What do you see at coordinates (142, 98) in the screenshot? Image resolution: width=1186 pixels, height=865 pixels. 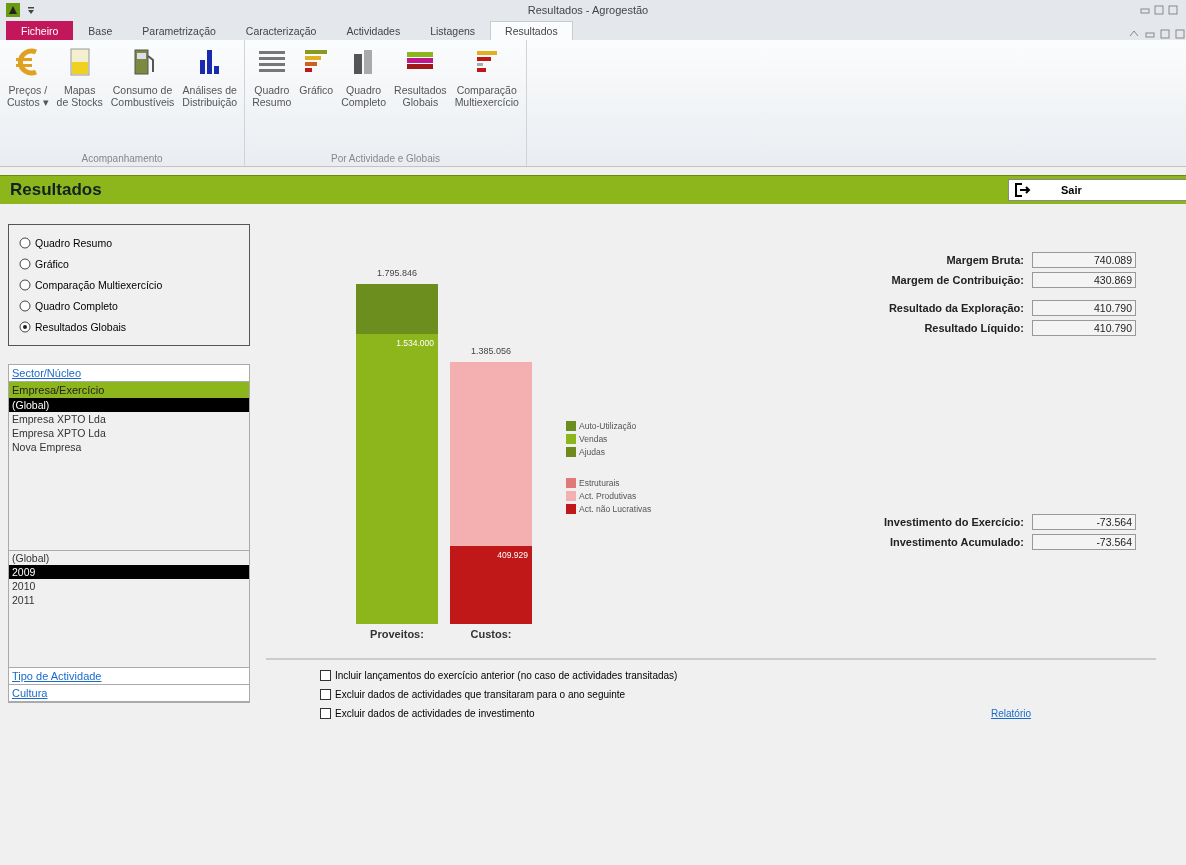 I see `ribbon-button: Consumo de Combustíveis` at bounding box center [142, 98].